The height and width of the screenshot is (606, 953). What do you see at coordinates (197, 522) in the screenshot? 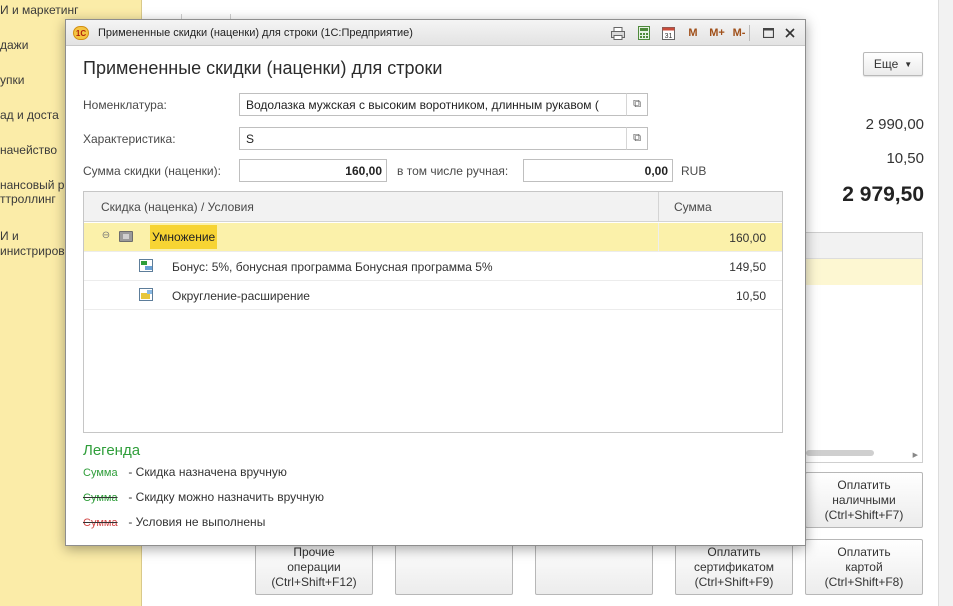
I see `legend-text: - Условия не выполнены` at bounding box center [197, 522].